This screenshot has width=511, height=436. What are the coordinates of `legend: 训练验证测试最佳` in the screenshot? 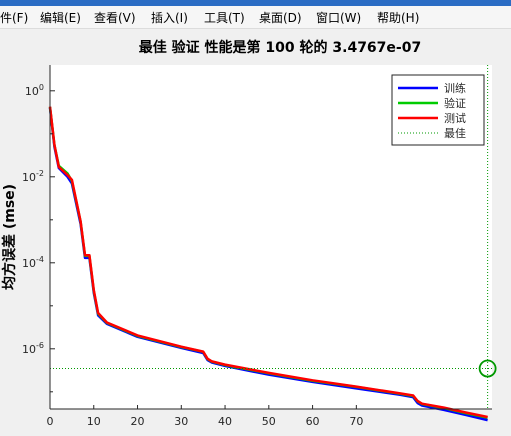 It's located at (438, 110).